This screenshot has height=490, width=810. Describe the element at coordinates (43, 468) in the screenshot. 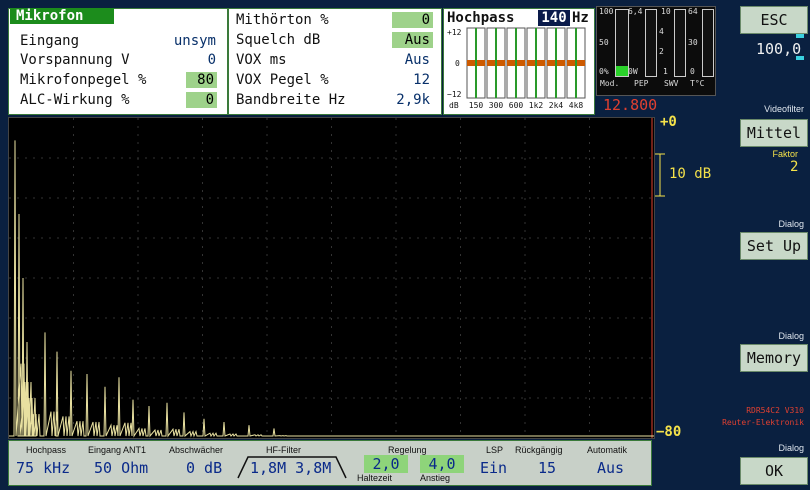

I see `status-value: 75 kHz` at that location.